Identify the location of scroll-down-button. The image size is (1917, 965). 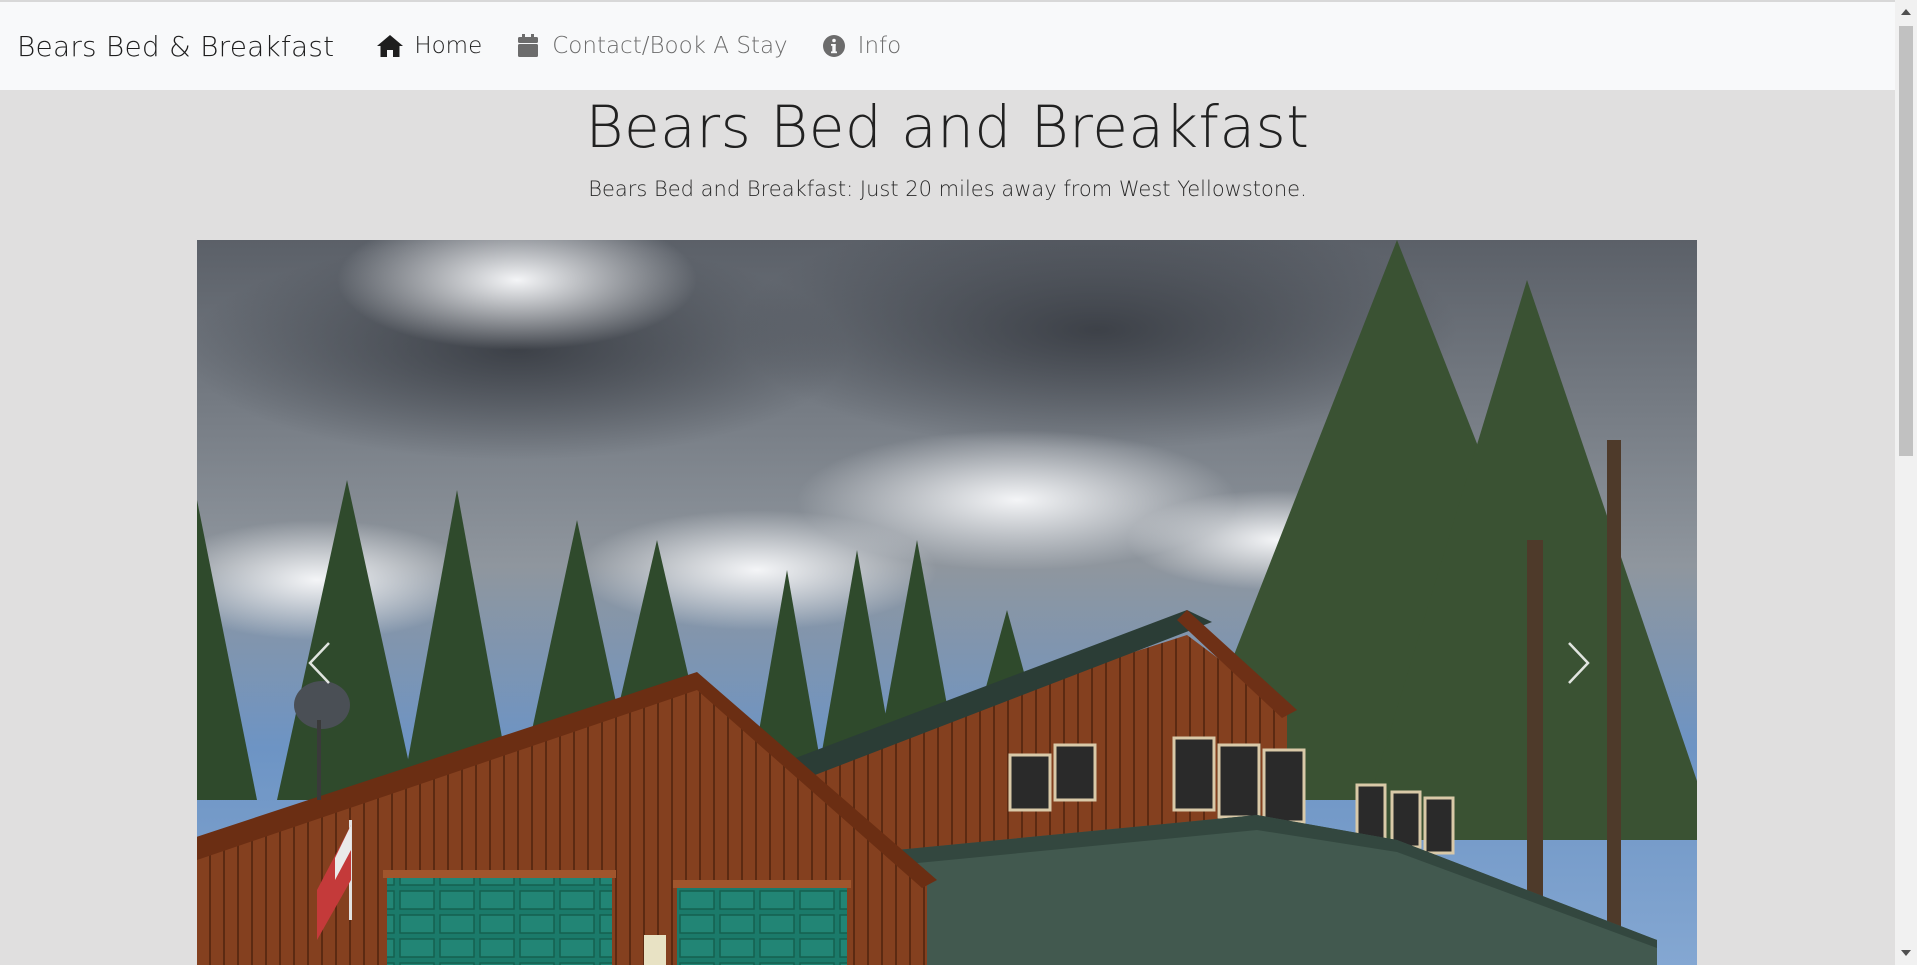
(1906, 953).